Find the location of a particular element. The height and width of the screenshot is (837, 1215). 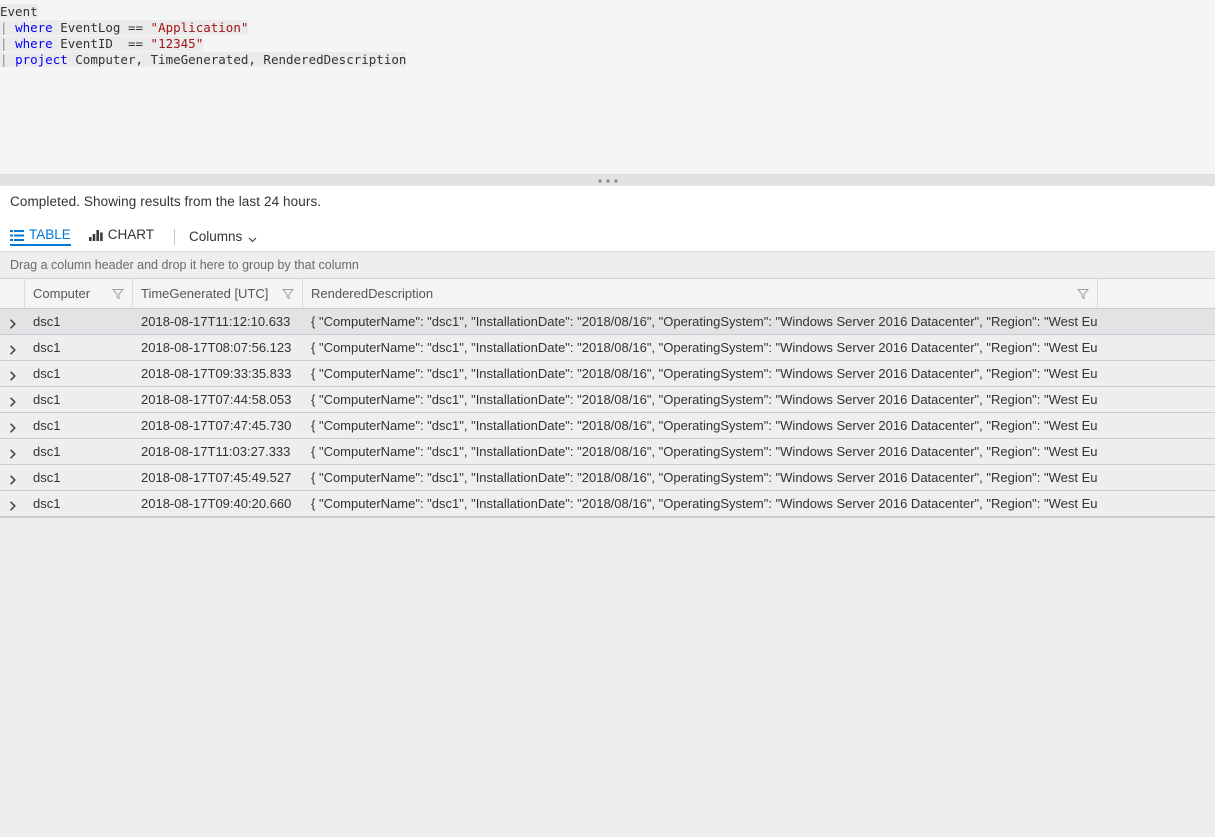

query-line-1: Event is located at coordinates (607, 12).